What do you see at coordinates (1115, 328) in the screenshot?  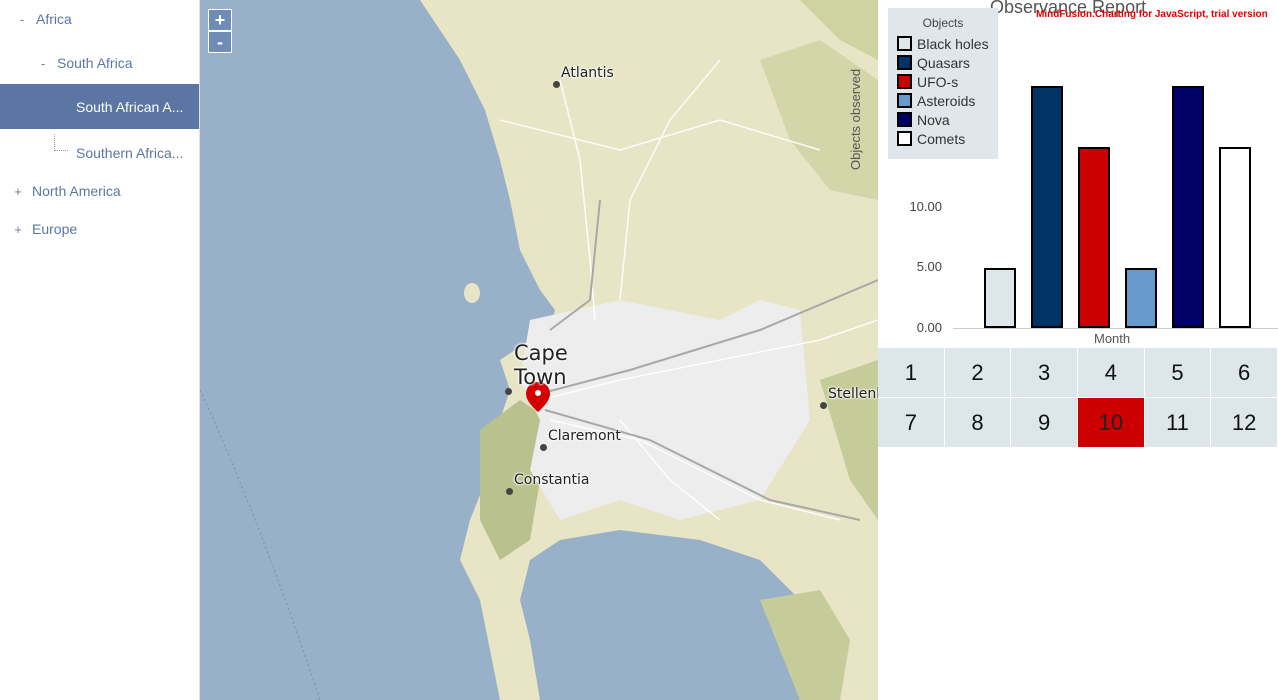 I see `x-axis-line` at bounding box center [1115, 328].